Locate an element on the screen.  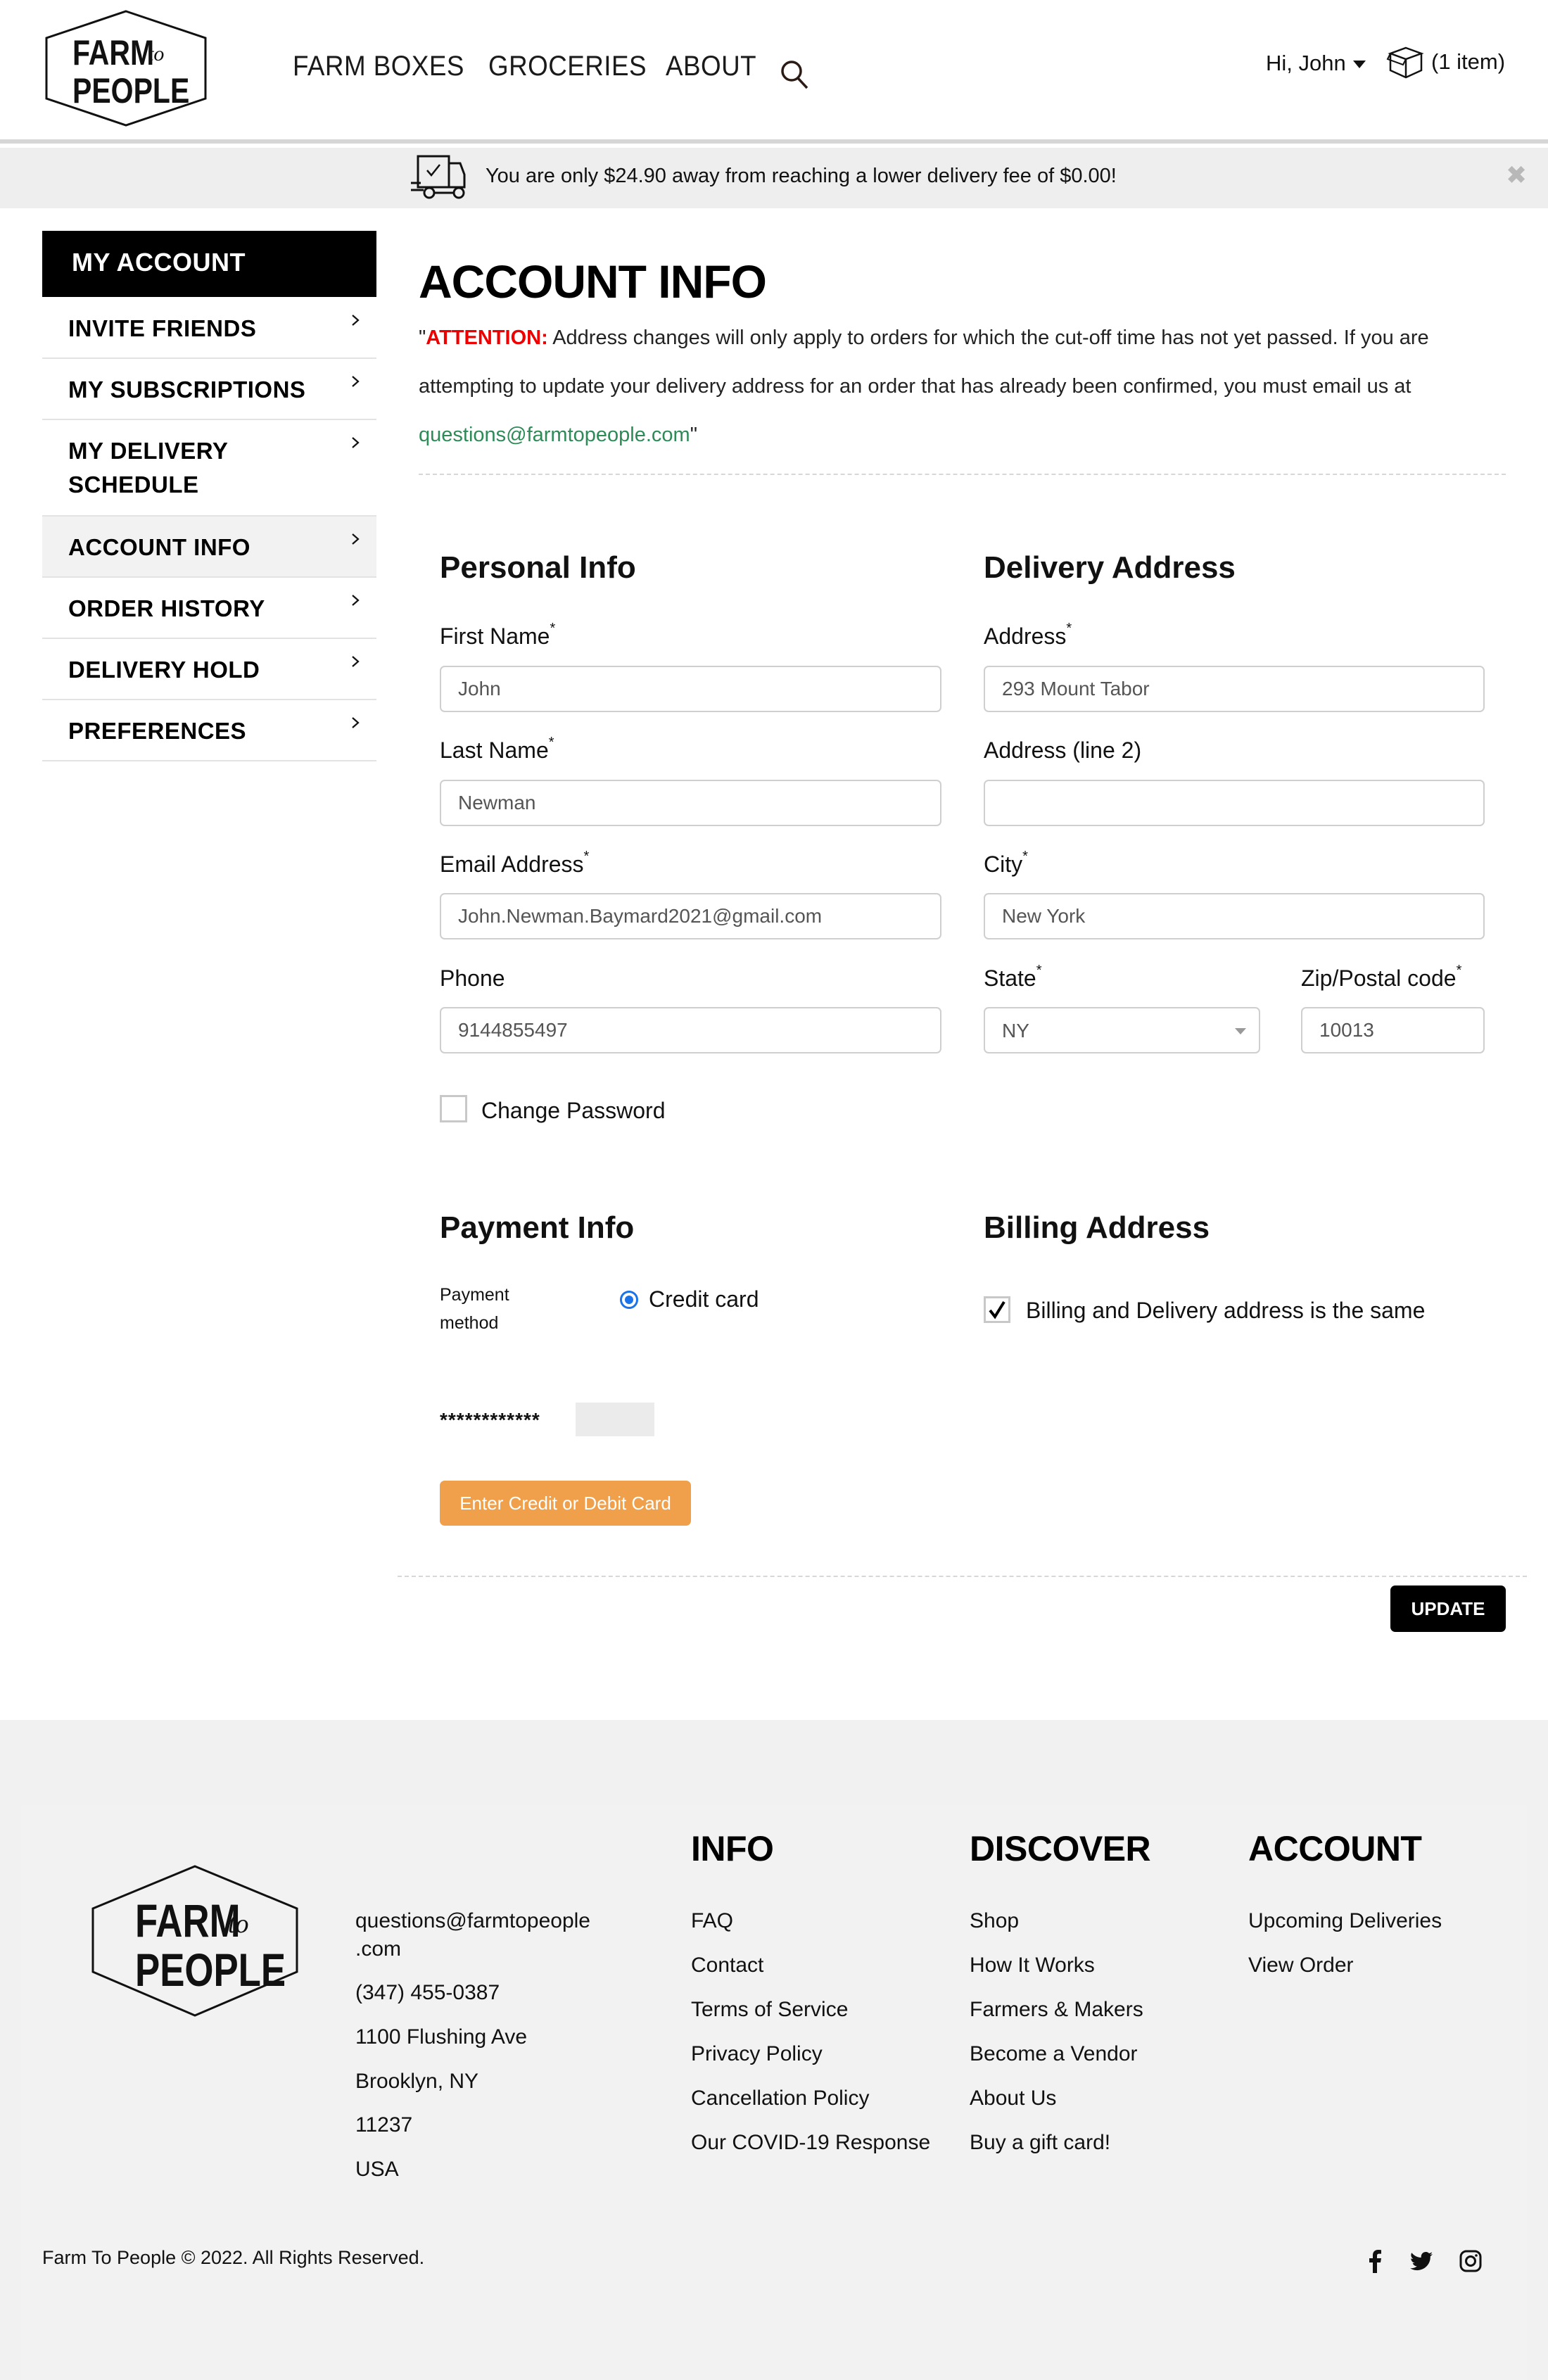
billing-address-title: Billing Address is located at coordinates (1097, 1227).